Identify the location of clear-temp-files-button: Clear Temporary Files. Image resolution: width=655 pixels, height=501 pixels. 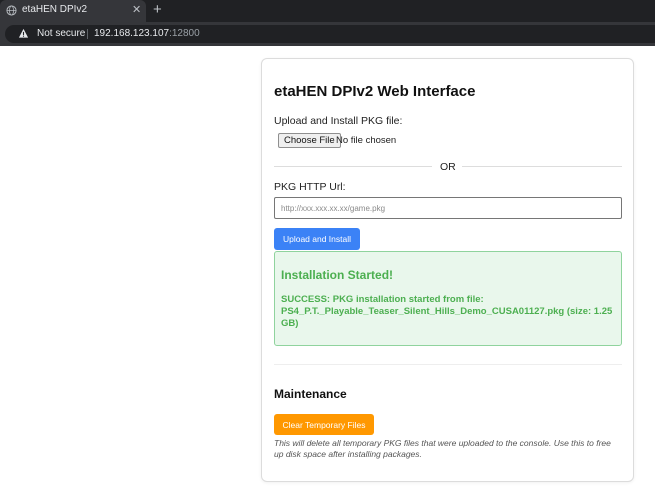
(324, 424).